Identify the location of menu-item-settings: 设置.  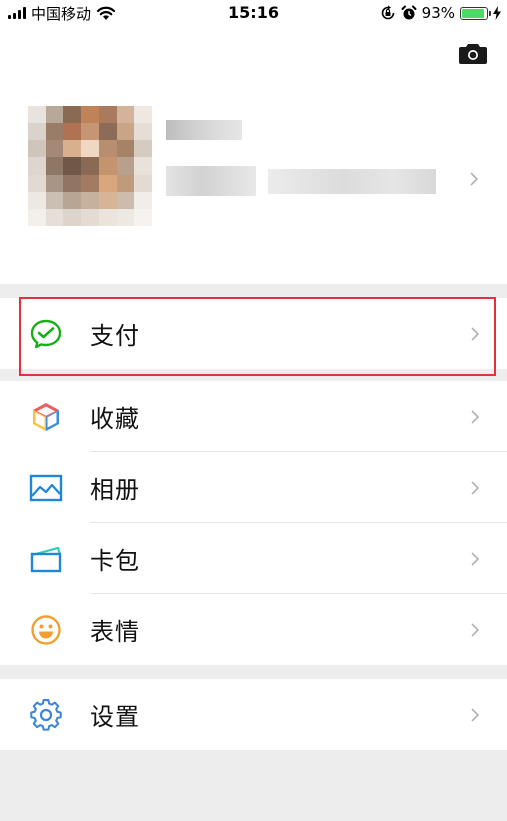
(253, 714).